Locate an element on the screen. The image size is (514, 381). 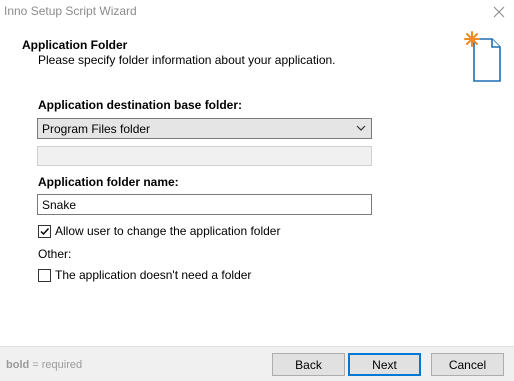
close-icon is located at coordinates (499, 12).